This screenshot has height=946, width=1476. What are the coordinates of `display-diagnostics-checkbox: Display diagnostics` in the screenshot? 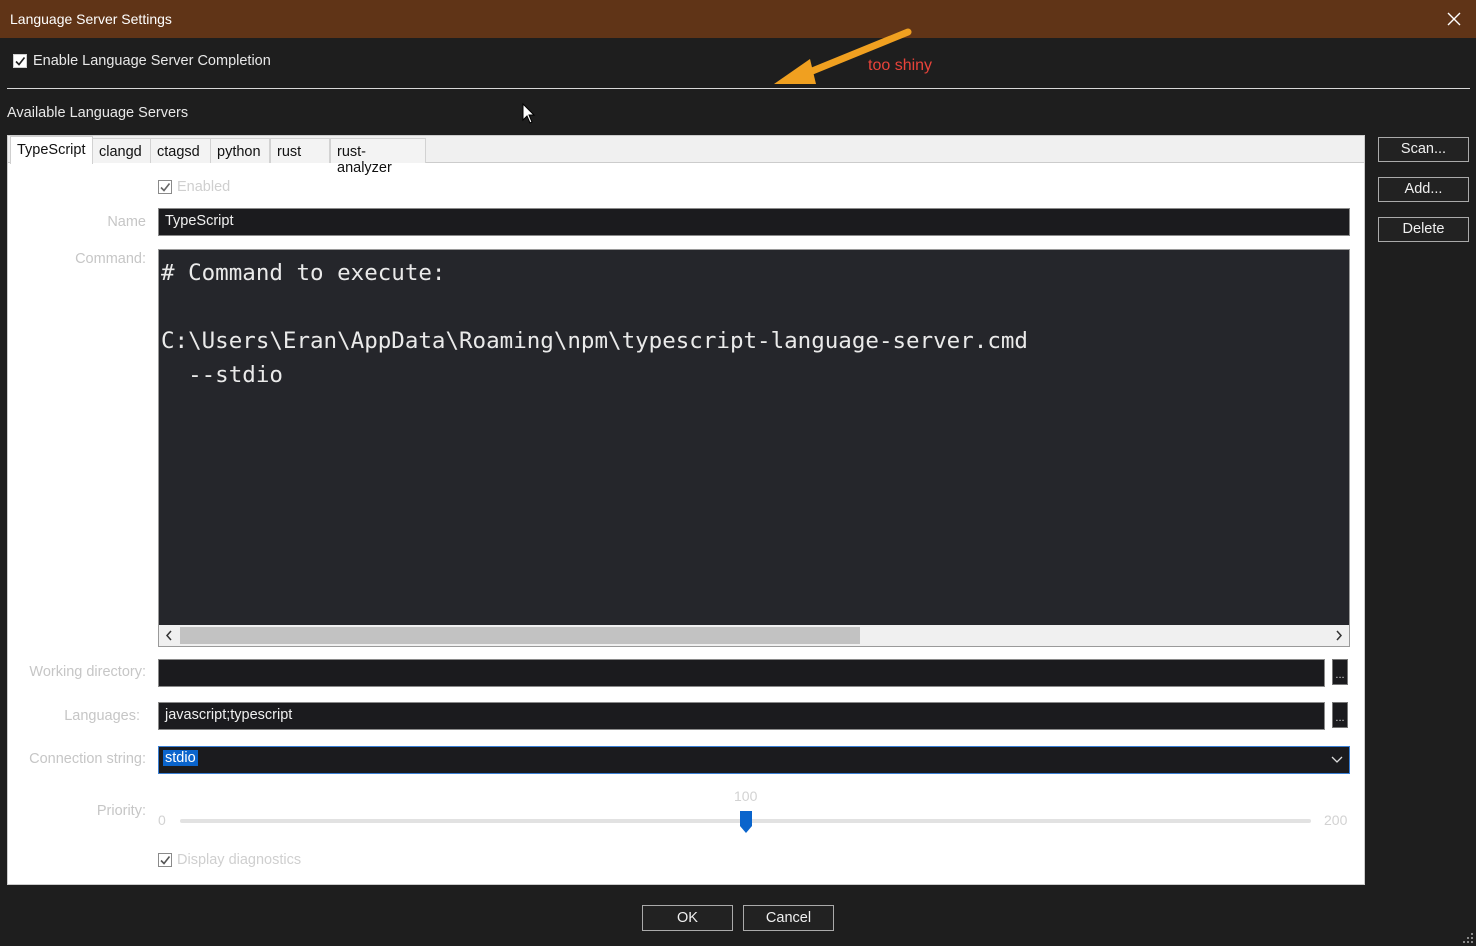 It's located at (229, 860).